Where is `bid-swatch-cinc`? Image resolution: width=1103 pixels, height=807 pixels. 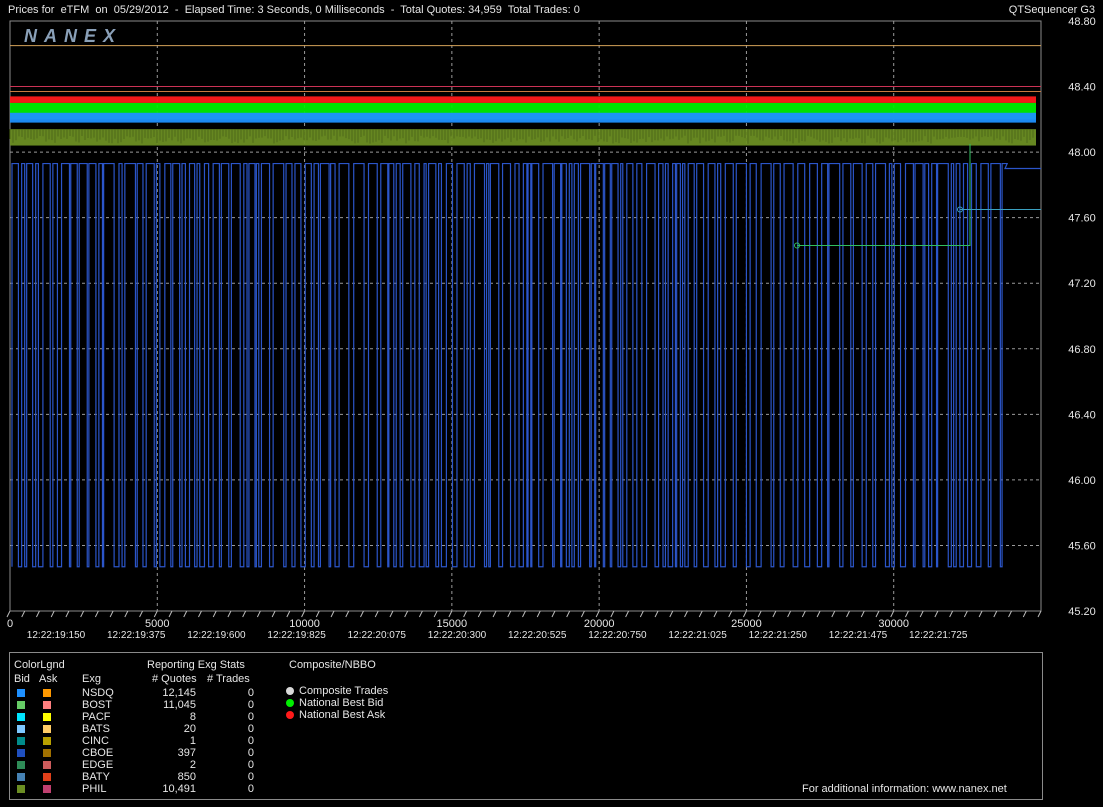
bid-swatch-cinc is located at coordinates (21, 741).